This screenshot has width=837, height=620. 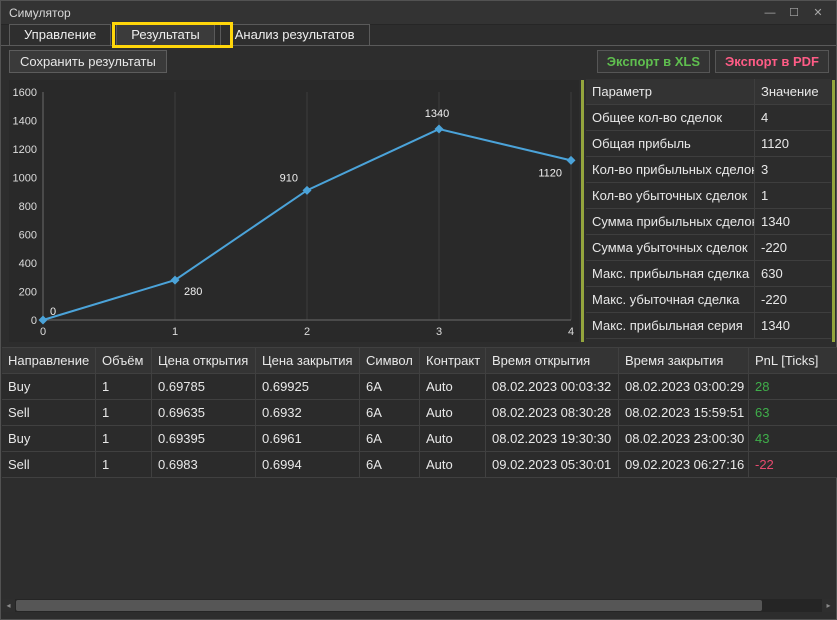 What do you see at coordinates (418, 35) in the screenshot?
I see `tab-bar: Управление Результаты Анализ результатов` at bounding box center [418, 35].